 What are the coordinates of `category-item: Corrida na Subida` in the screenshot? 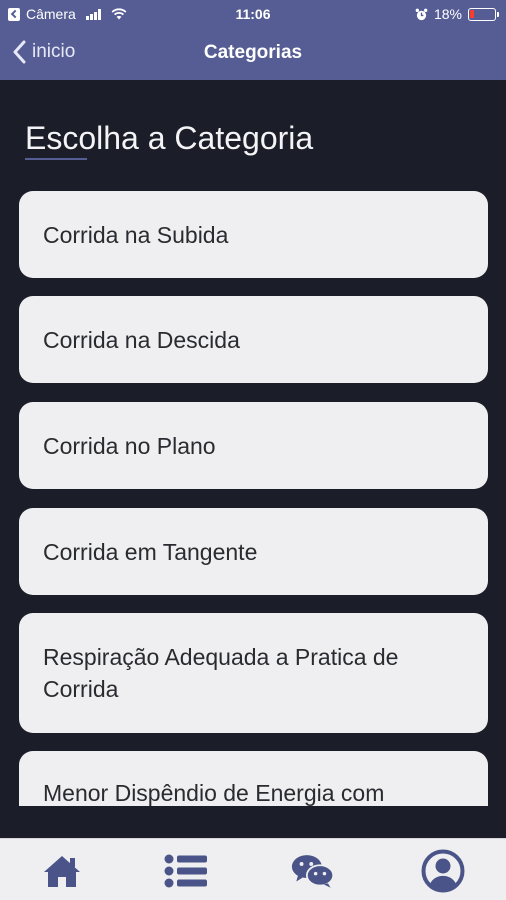 It's located at (253, 234).